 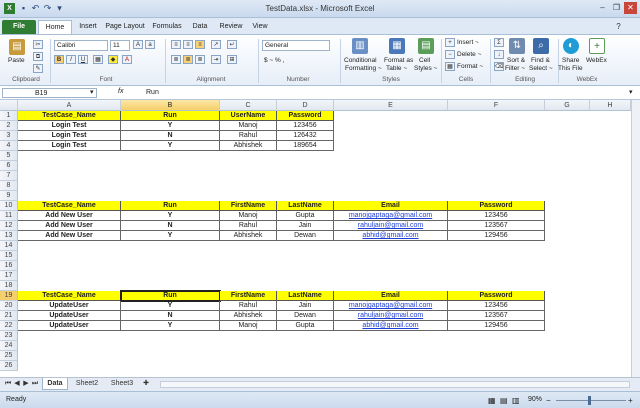 I want to click on find-select-button: Find &, so click(x=540, y=60).